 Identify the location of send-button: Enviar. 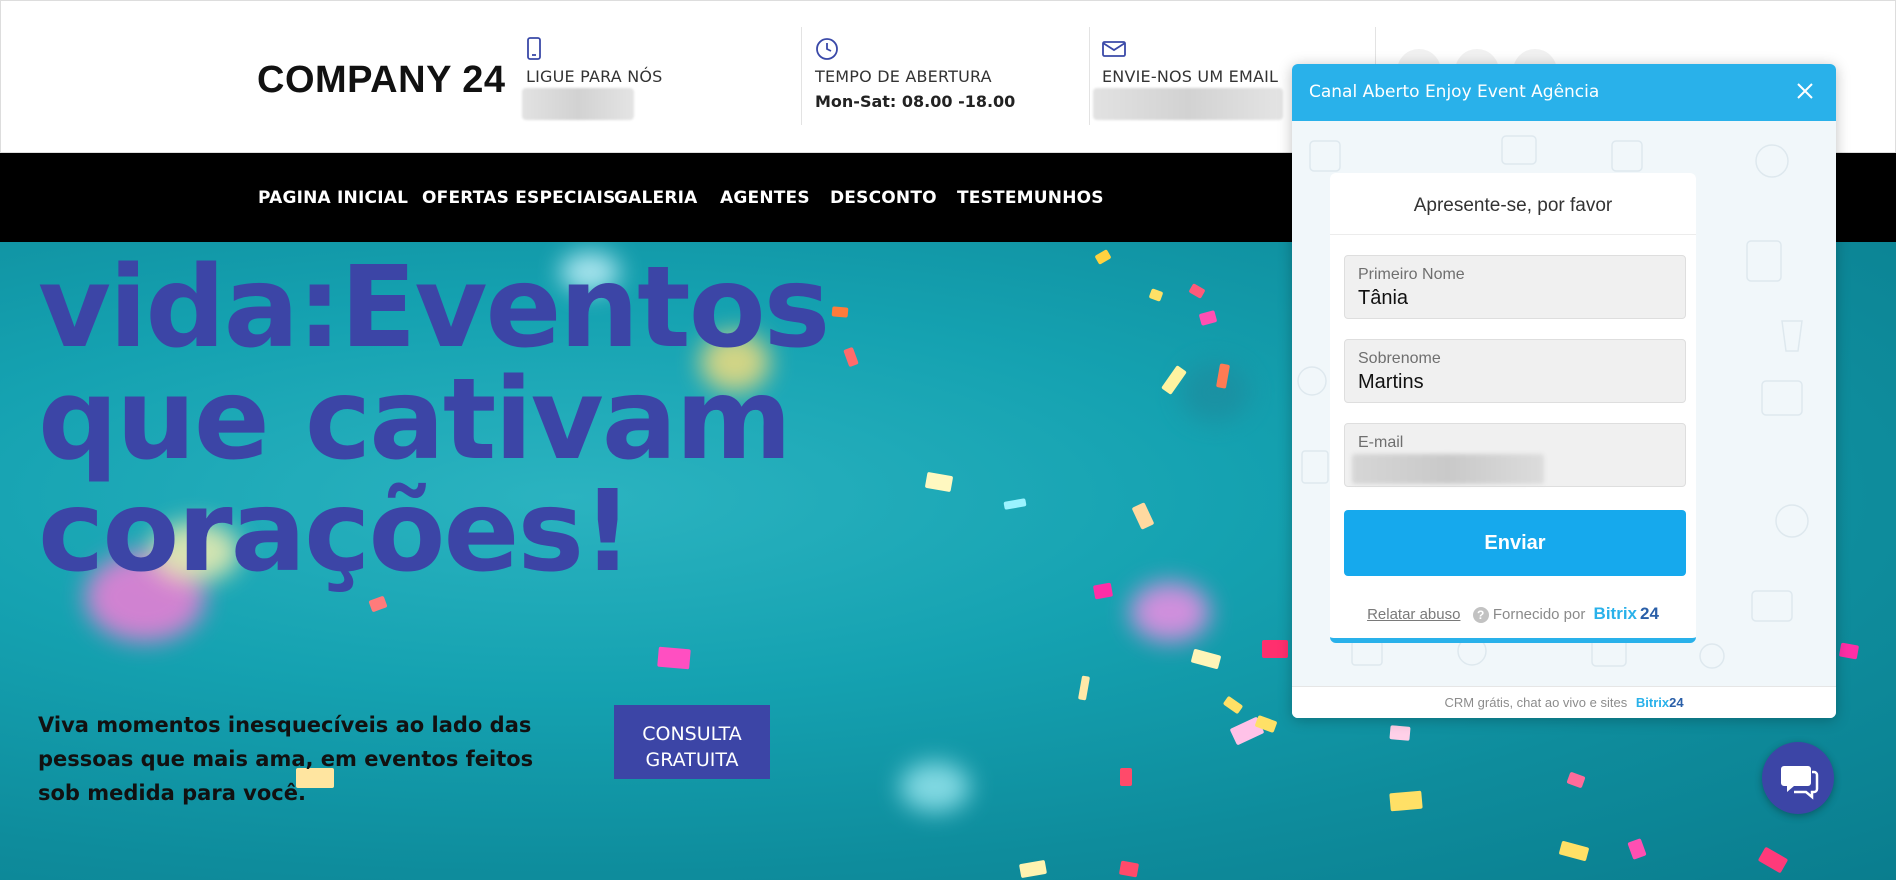
(1515, 543).